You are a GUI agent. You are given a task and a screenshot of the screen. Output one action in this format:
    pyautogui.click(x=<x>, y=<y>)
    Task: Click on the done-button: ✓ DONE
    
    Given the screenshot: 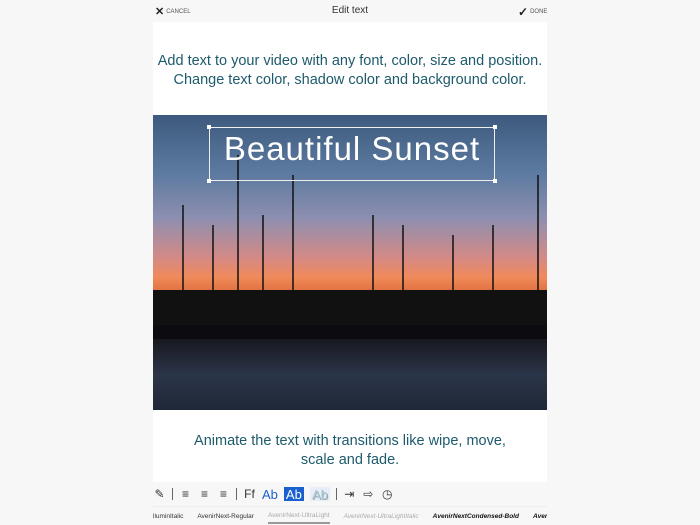 What is the action you would take?
    pyautogui.click(x=532, y=12)
    